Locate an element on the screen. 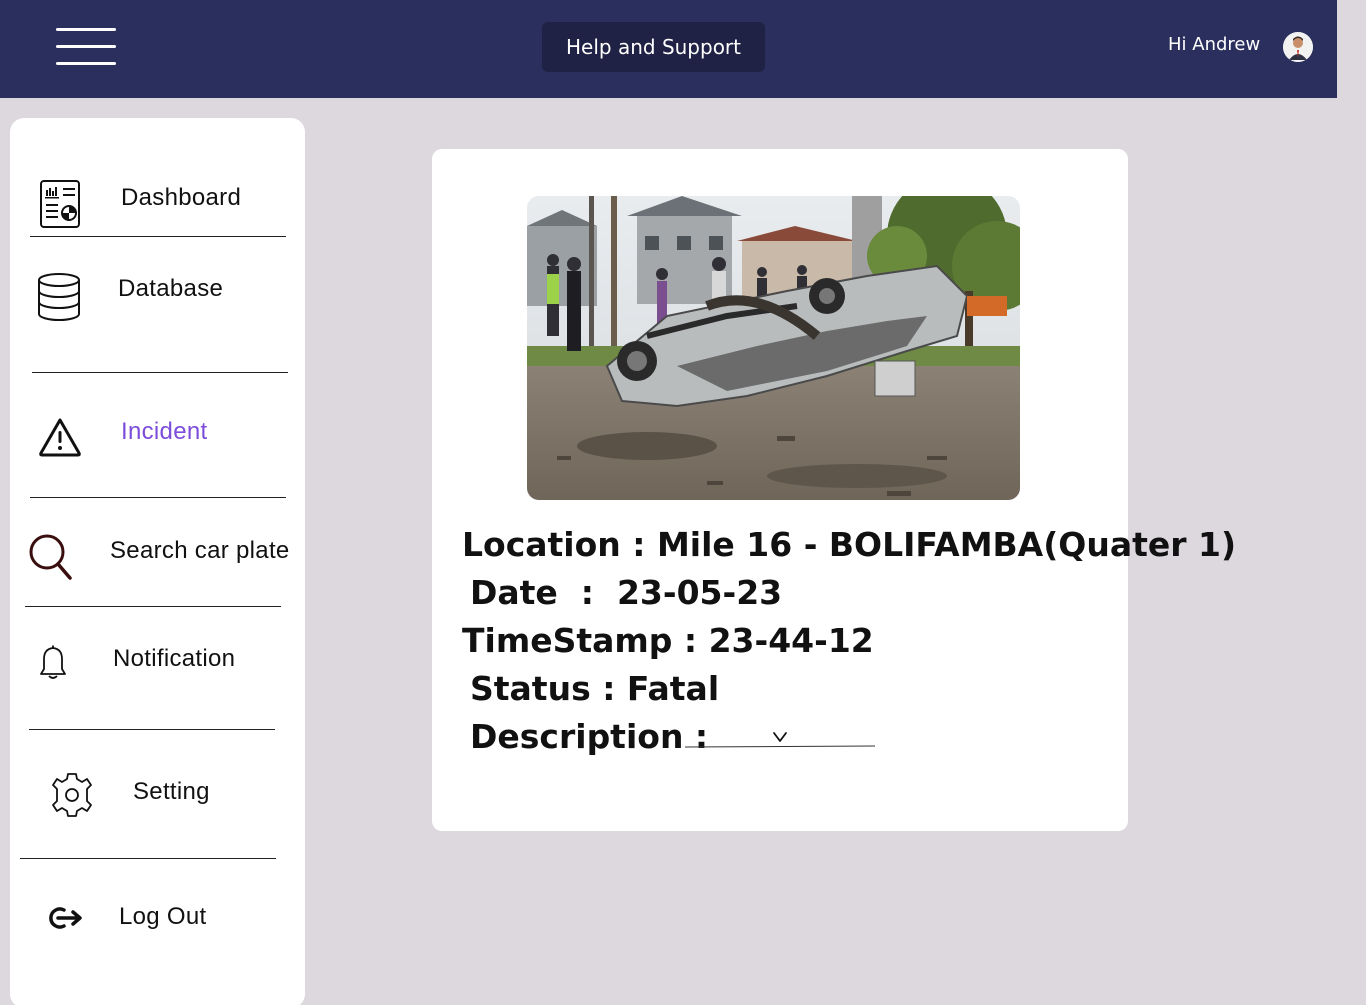 Image resolution: width=1366 pixels, height=1005 pixels. sidebar-item-log-out: Log Out is located at coordinates (157, 923).